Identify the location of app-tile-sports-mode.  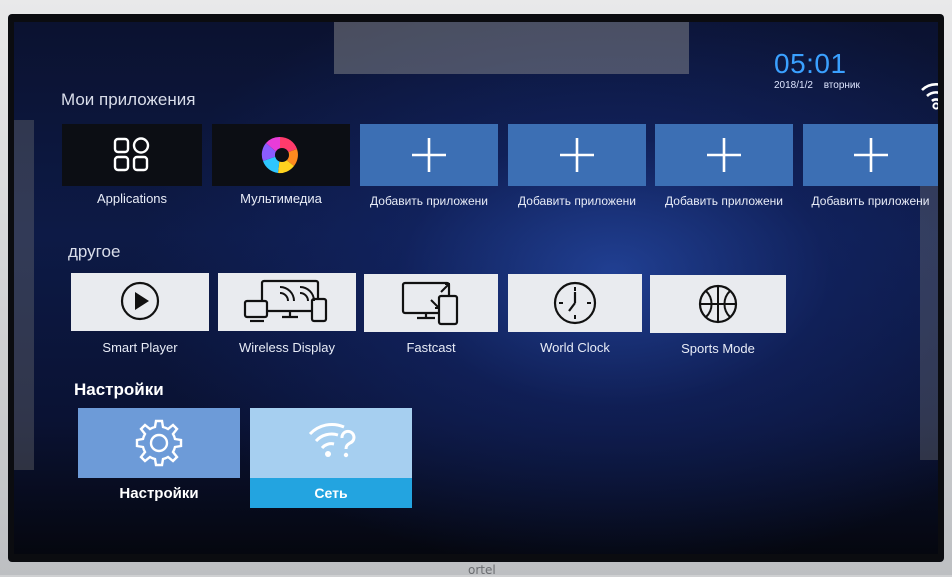
(718, 304).